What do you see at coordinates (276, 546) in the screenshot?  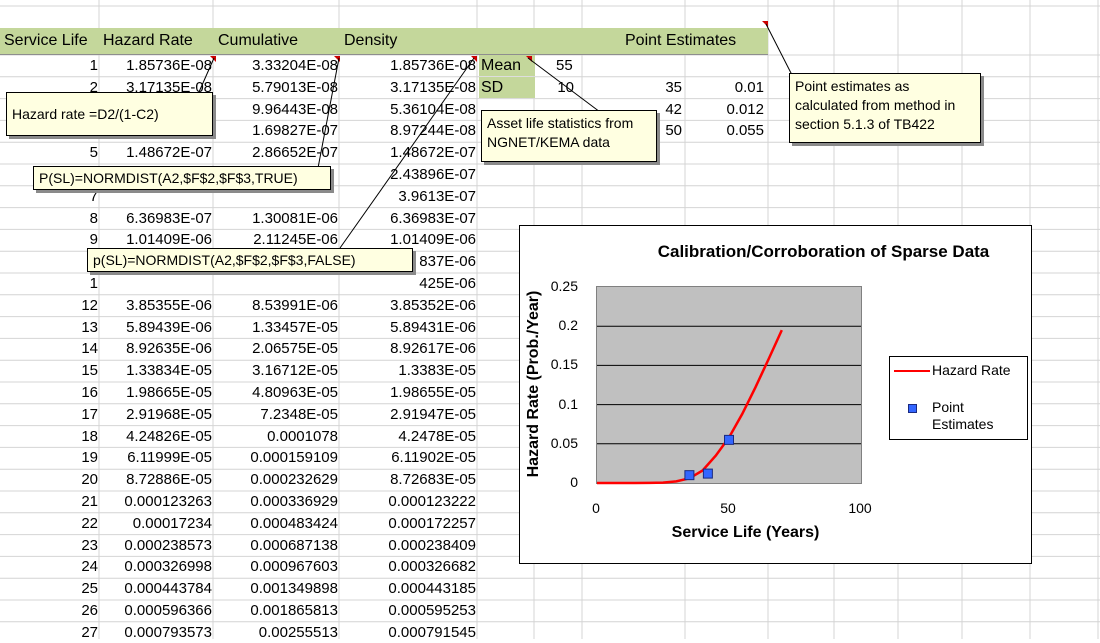 I see `cell-cumulative: 0.000687138` at bounding box center [276, 546].